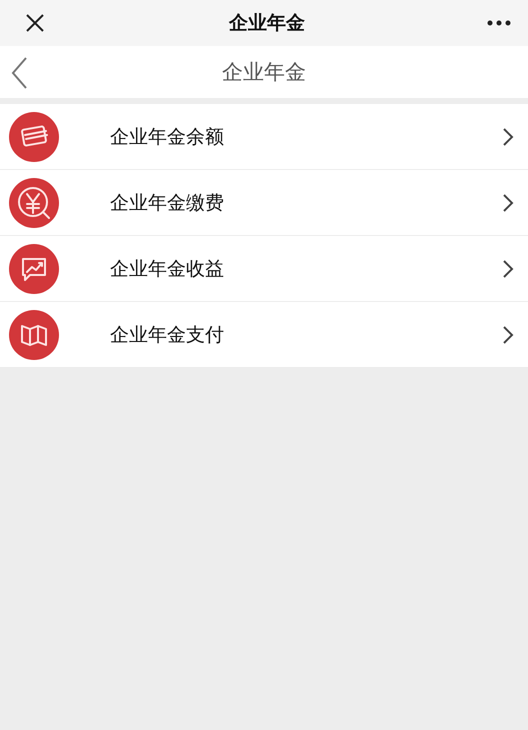 This screenshot has width=528, height=730. What do you see at coordinates (34, 268) in the screenshot?
I see `chart-icon` at bounding box center [34, 268].